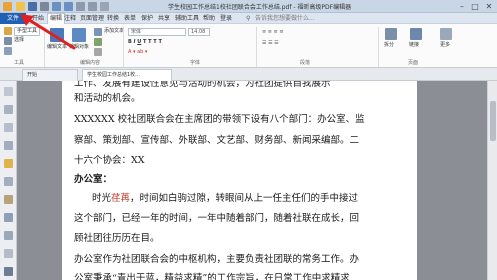 This screenshot has height=280, width=497. What do you see at coordinates (19, 40) in the screenshot?
I see `select-tool-button: 选择` at bounding box center [19, 40].